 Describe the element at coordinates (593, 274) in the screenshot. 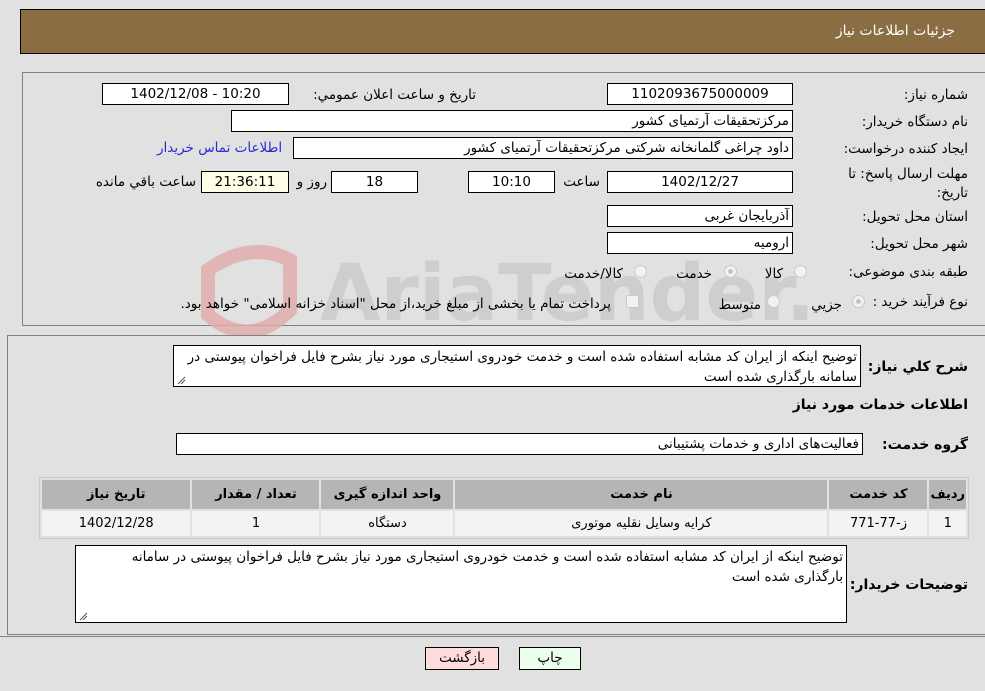

I see `category-option-goods-service: کالا/خدمت` at that location.